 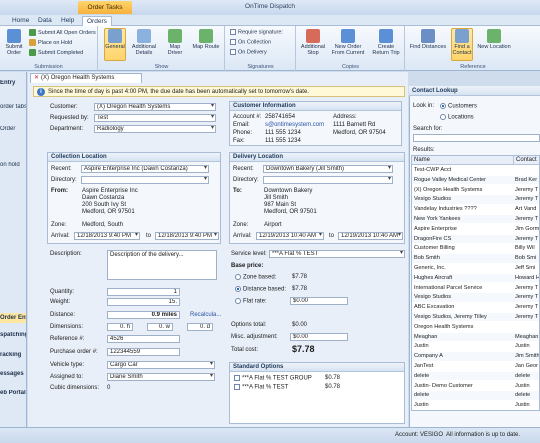 What do you see at coordinates (13, 335) in the screenshot?
I see `nav-dispatching: spatching` at bounding box center [13, 335].